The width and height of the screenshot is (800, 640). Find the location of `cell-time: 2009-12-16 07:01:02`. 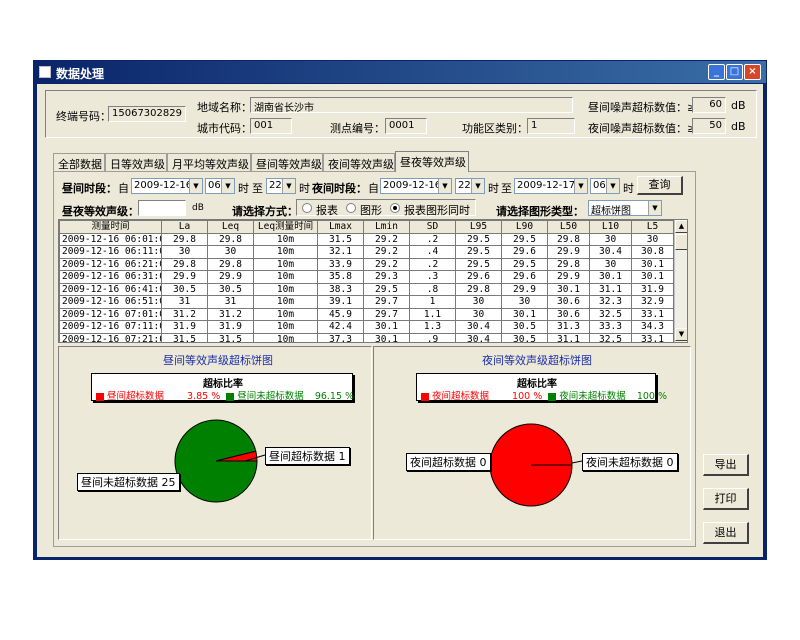

cell-time: 2009-12-16 07:01:02 is located at coordinates (110, 314).